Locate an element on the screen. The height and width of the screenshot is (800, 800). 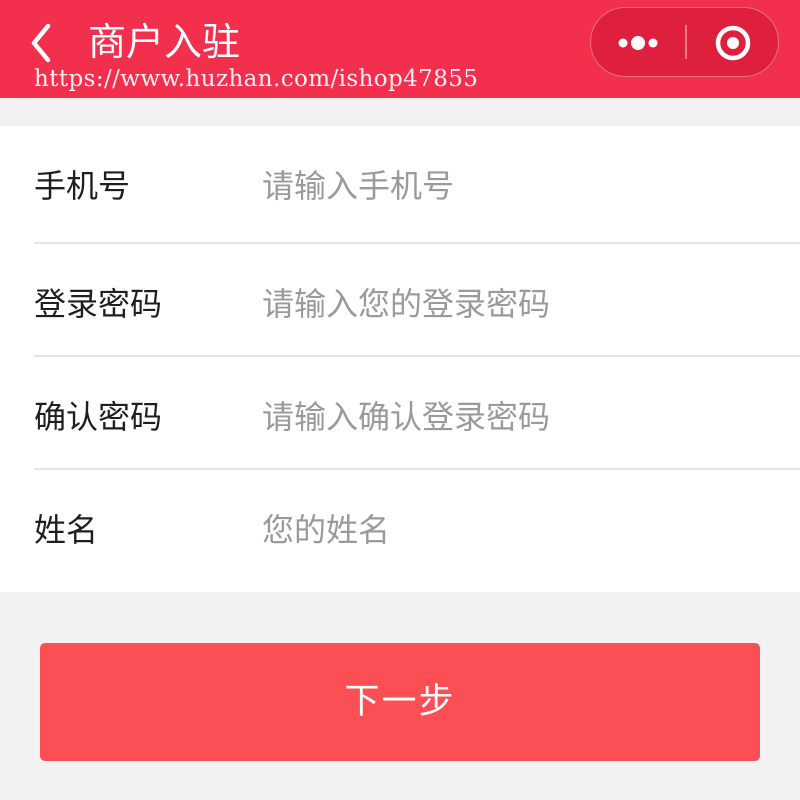
phone-row: 手机号 is located at coordinates (400, 182).